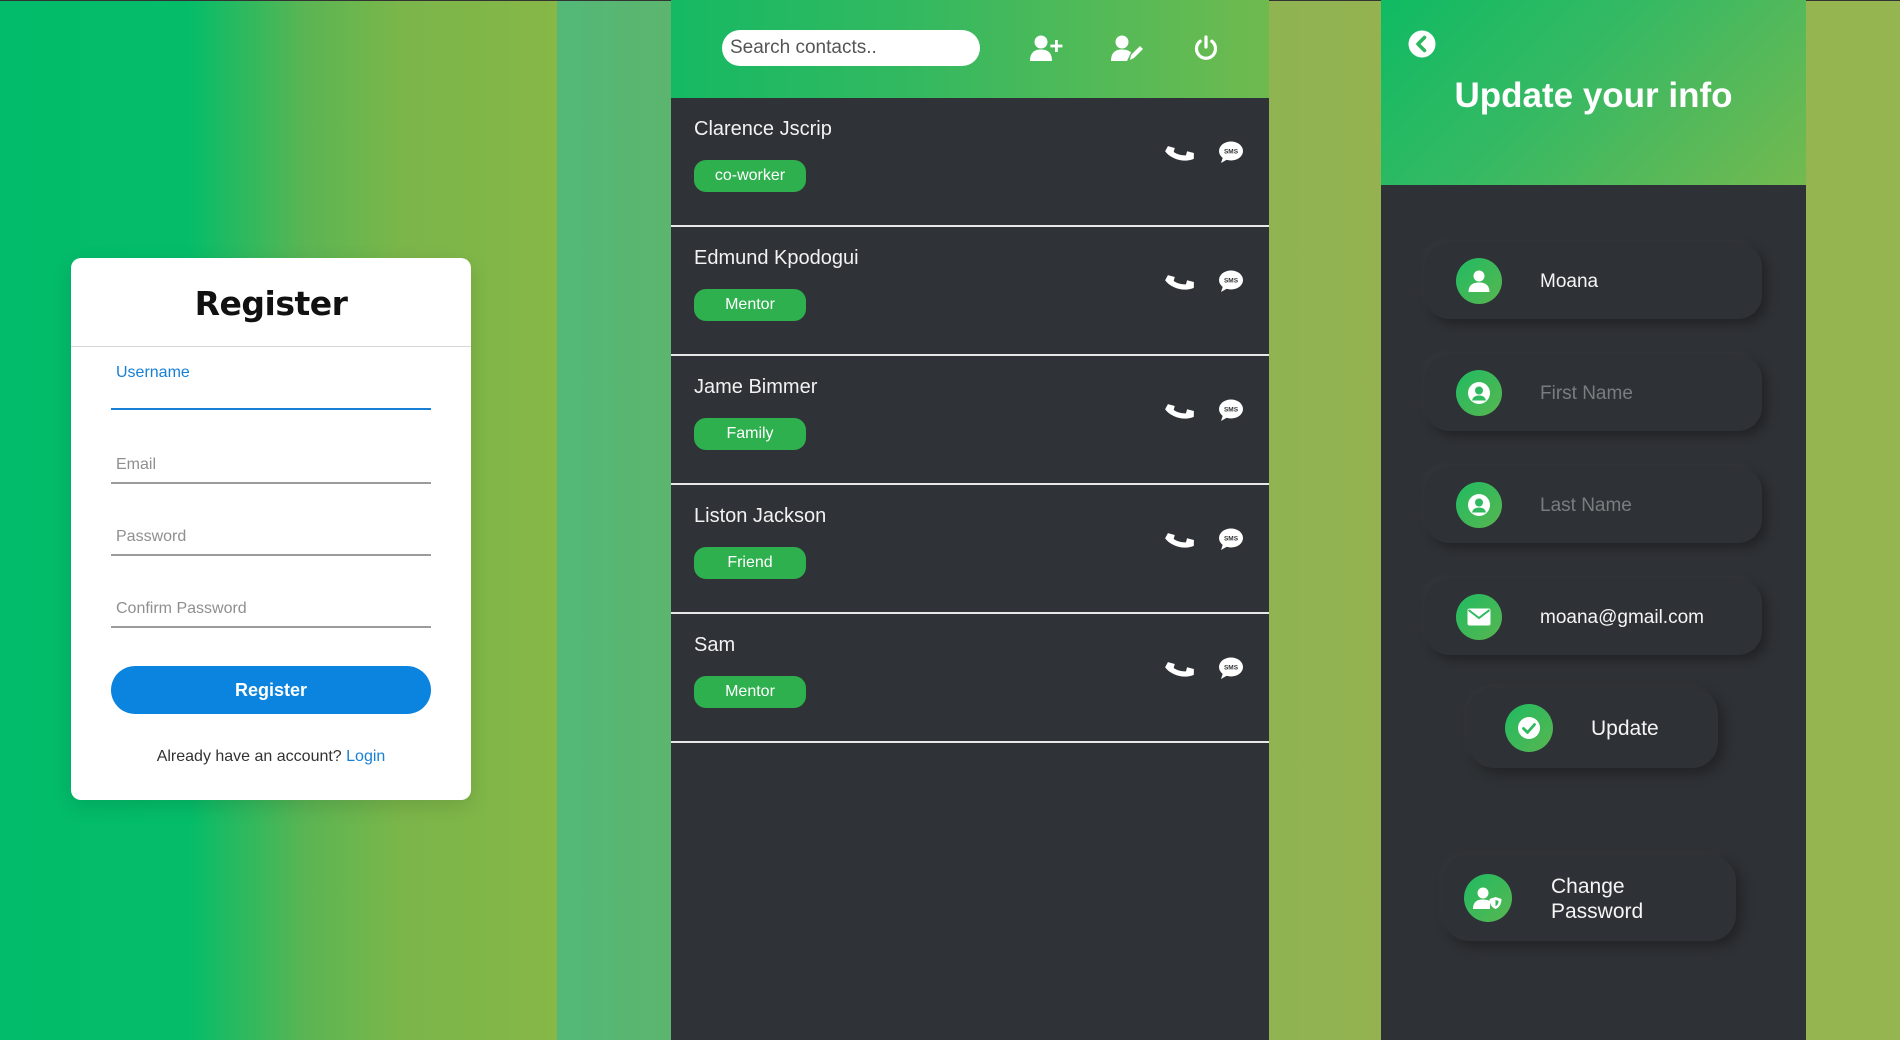 The height and width of the screenshot is (1040, 1900). I want to click on password-field: Password, so click(271, 541).